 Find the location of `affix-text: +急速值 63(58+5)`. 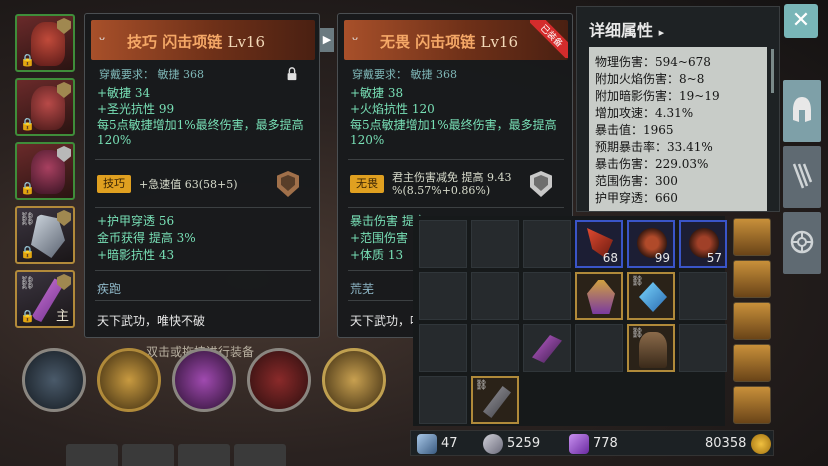

affix-text: +急速值 63(58+5) is located at coordinates (188, 184).